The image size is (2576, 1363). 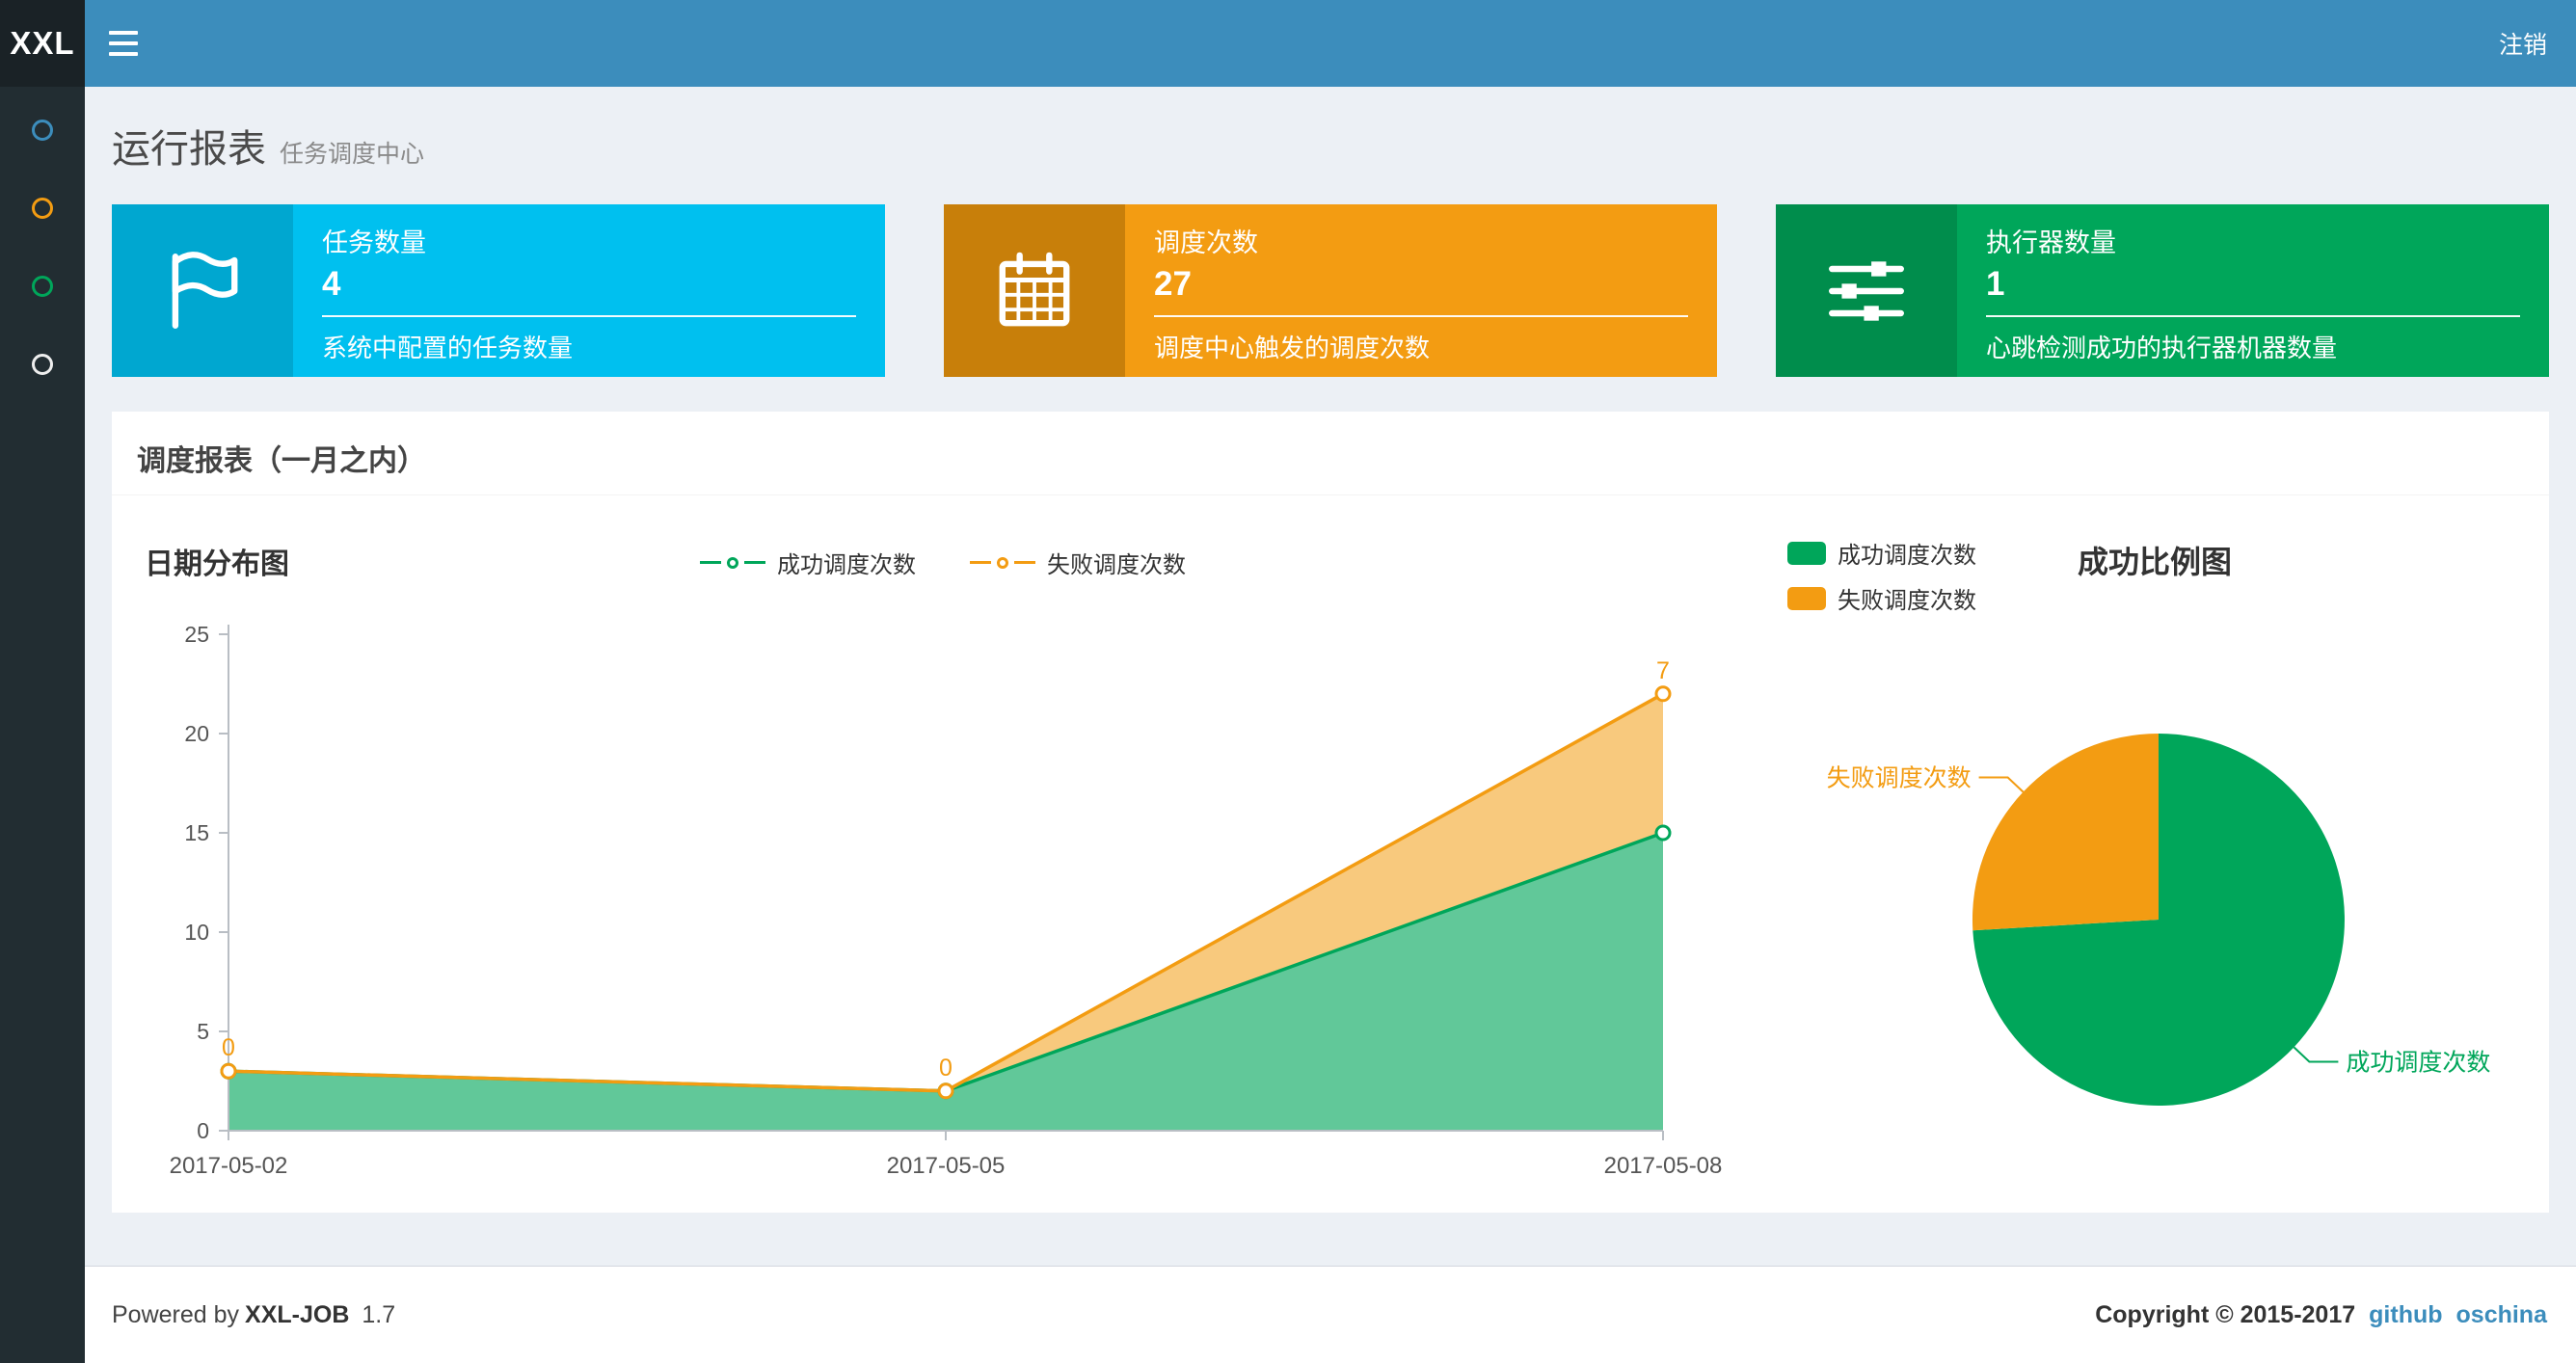 I want to click on info-box-title: 执行器数量, so click(x=2051, y=242).